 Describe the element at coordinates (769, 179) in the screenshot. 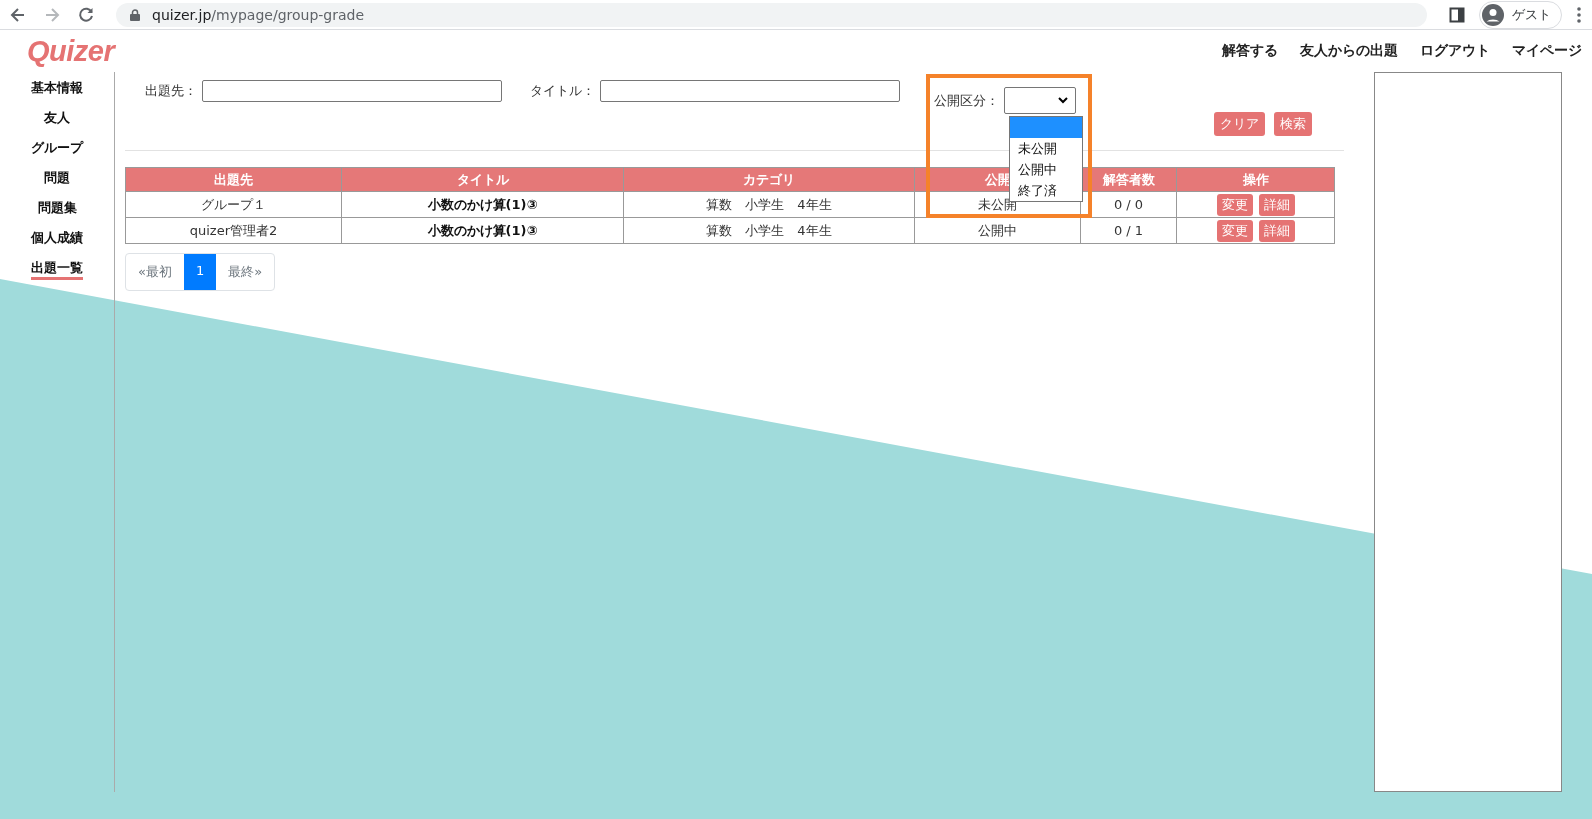

I see `column-header: カテゴリ` at that location.